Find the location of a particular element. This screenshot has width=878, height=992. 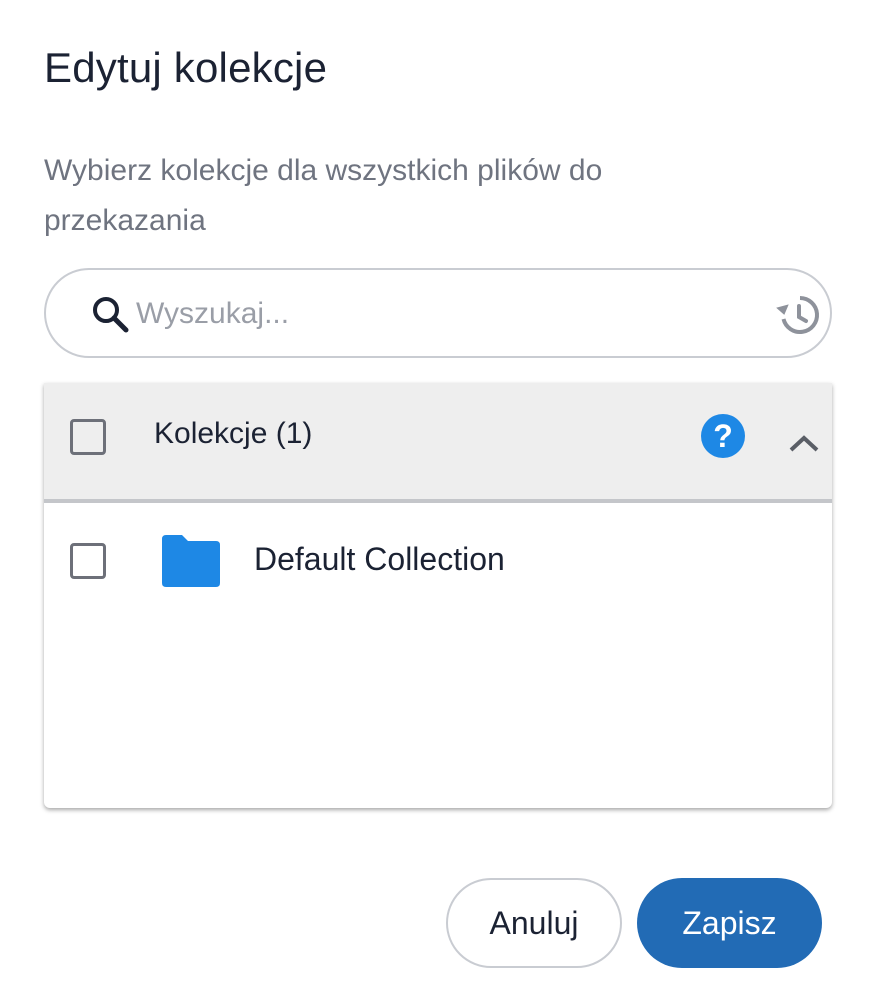

item-checkbox is located at coordinates (88, 561).